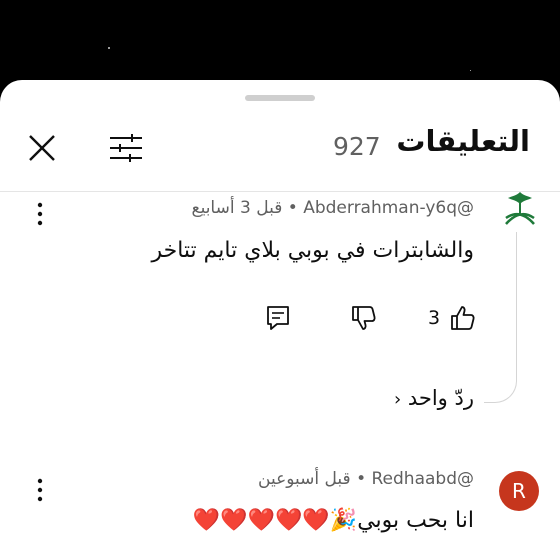 This screenshot has width=560, height=560. I want to click on comment-author: @Redhaabd, so click(423, 479).